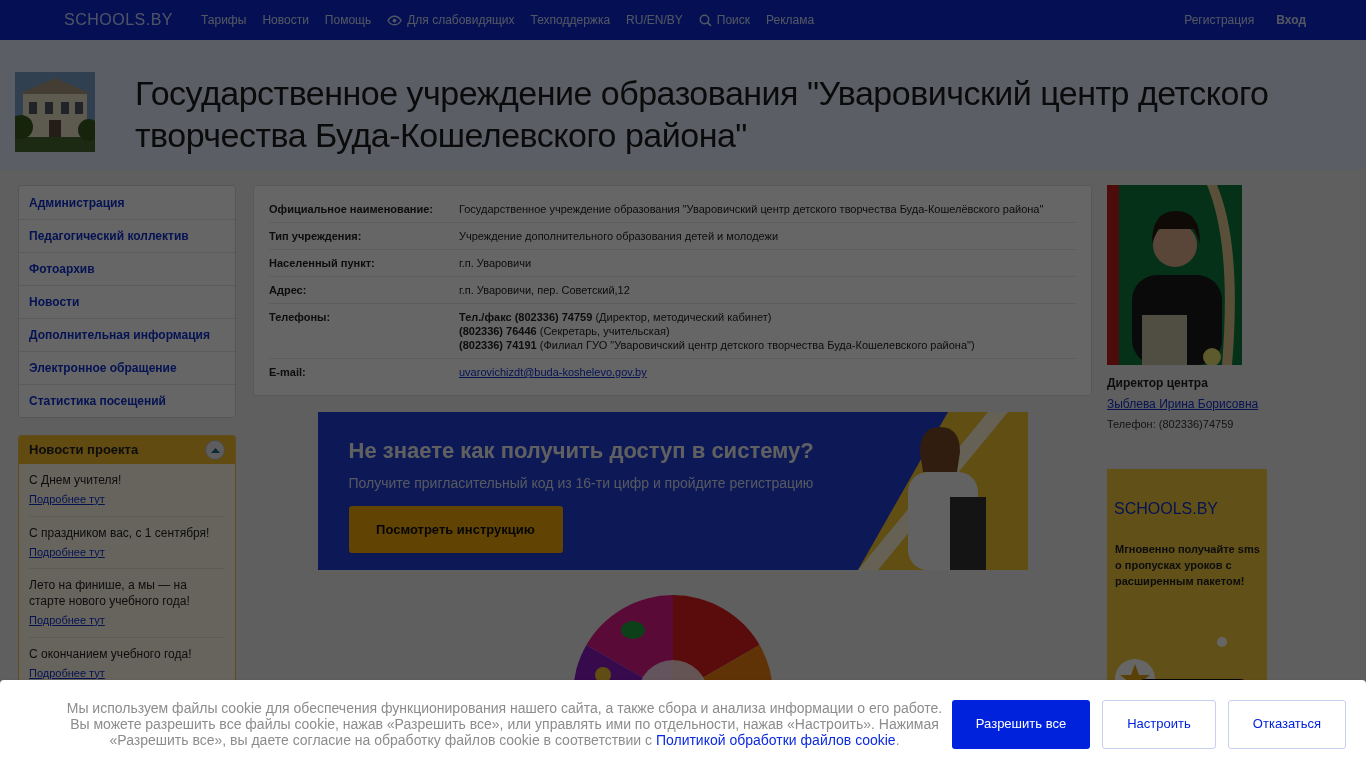  What do you see at coordinates (288, 372) in the screenshot?
I see `info-label: E-mail:` at bounding box center [288, 372].